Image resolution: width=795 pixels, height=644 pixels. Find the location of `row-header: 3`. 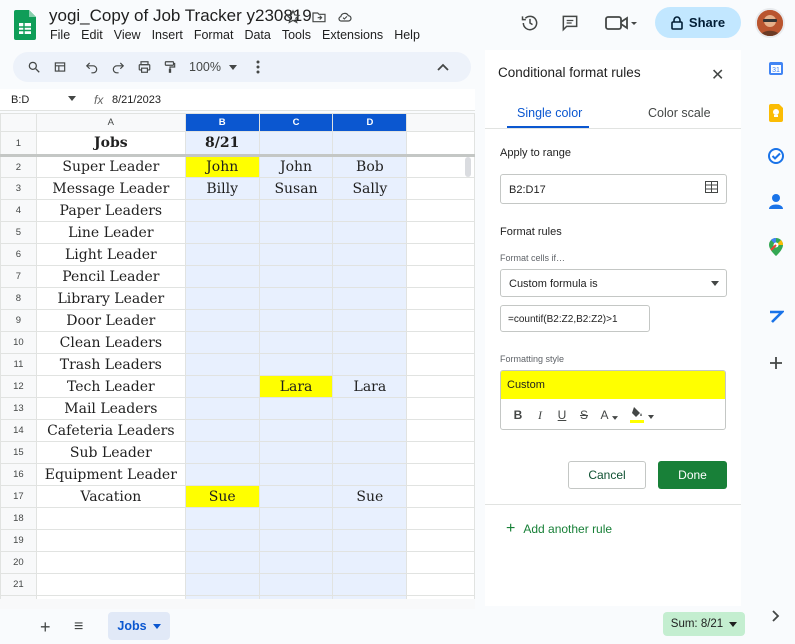

row-header: 3 is located at coordinates (18, 188).